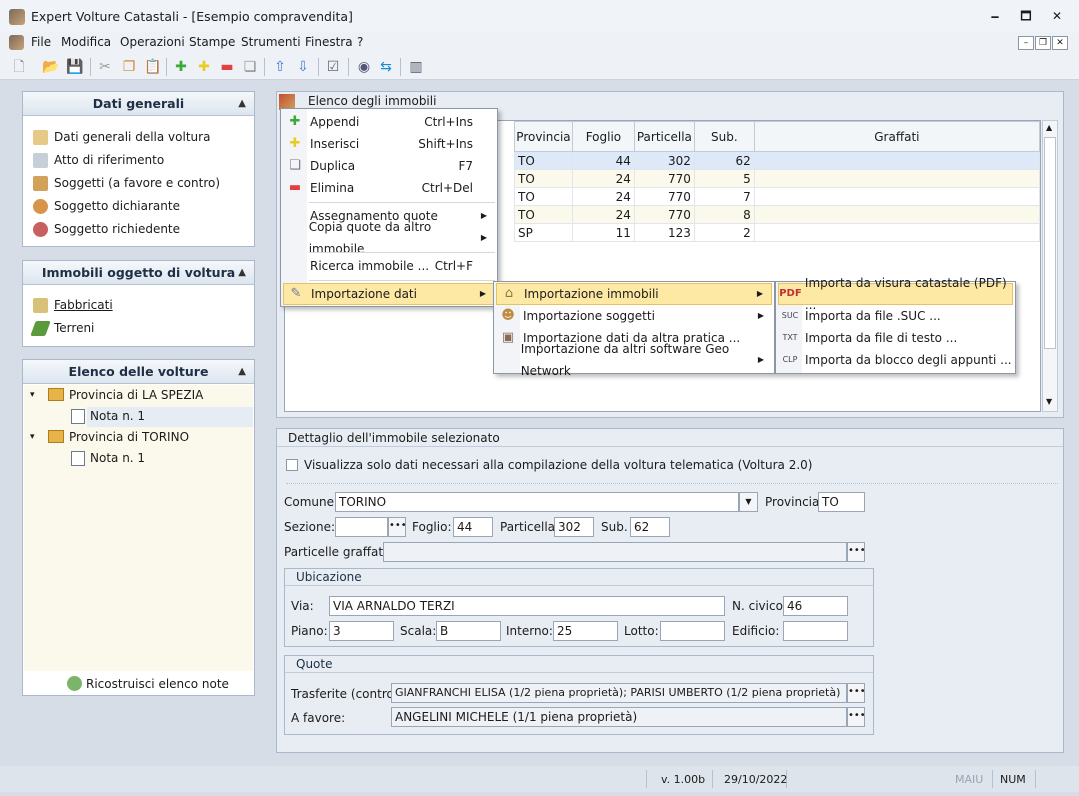  I want to click on mdi-restore-button: ❐, so click(1043, 43).